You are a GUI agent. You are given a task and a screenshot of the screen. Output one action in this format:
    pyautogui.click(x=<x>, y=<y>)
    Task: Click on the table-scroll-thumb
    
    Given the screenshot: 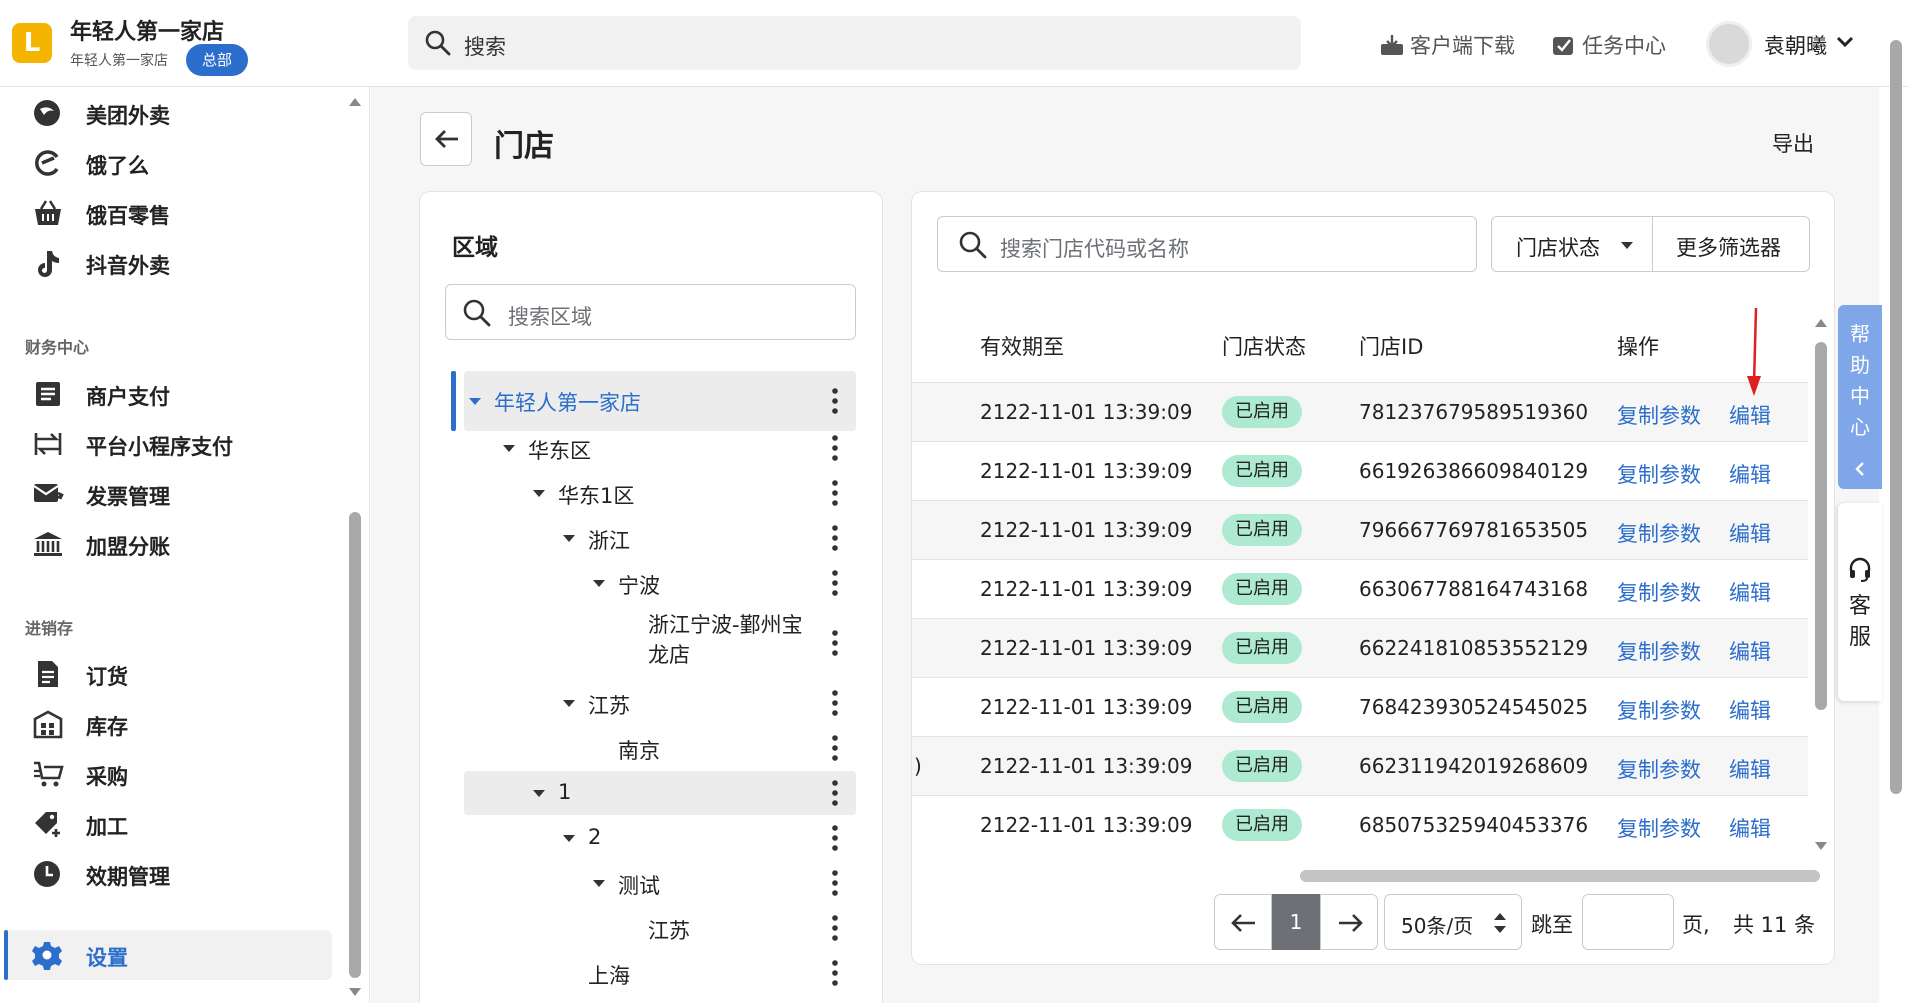 What is the action you would take?
    pyautogui.click(x=1821, y=526)
    